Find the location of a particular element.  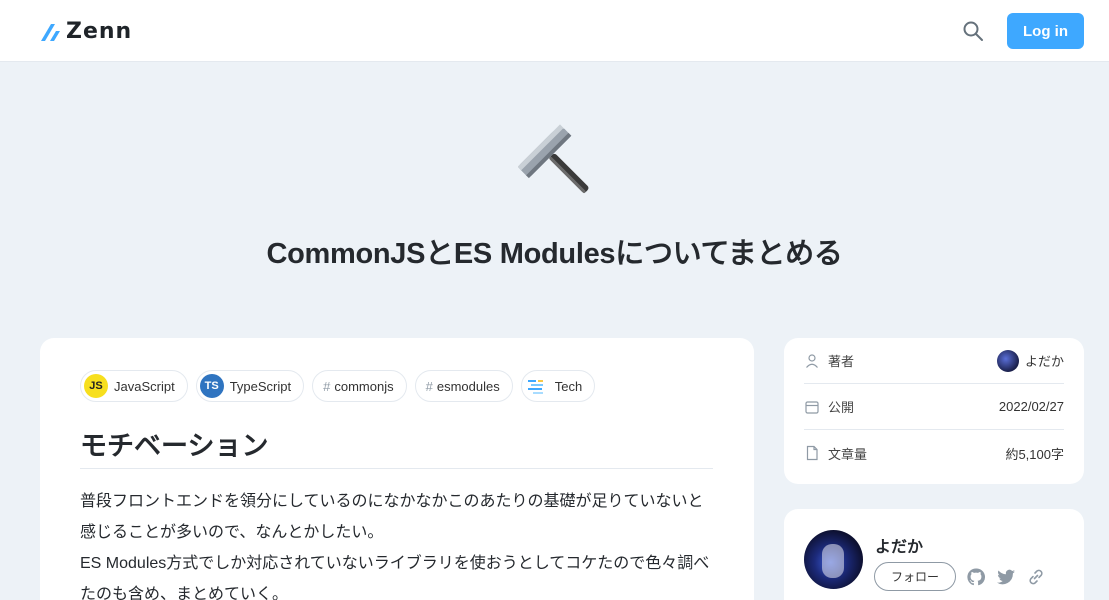

tag-label: TypeScript is located at coordinates (260, 386).